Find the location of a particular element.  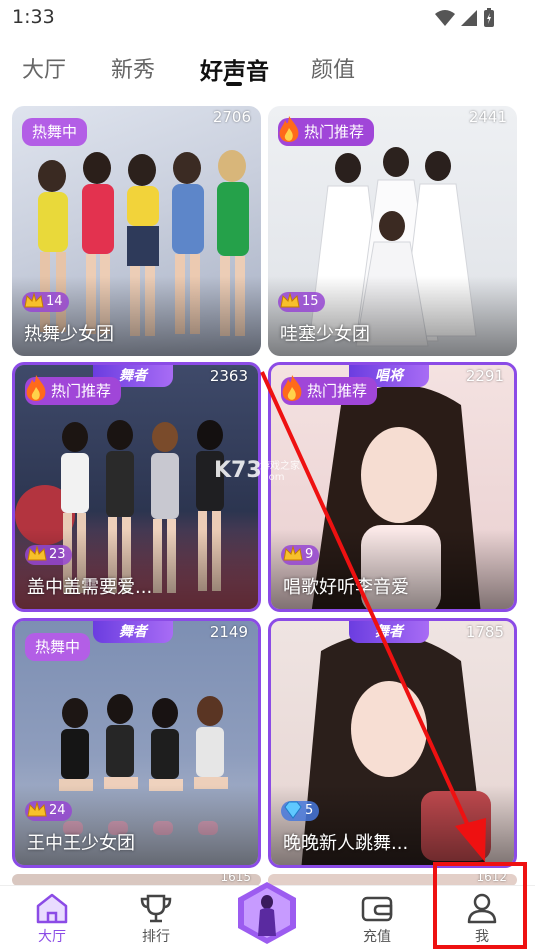

home-icon is located at coordinates (52, 908).